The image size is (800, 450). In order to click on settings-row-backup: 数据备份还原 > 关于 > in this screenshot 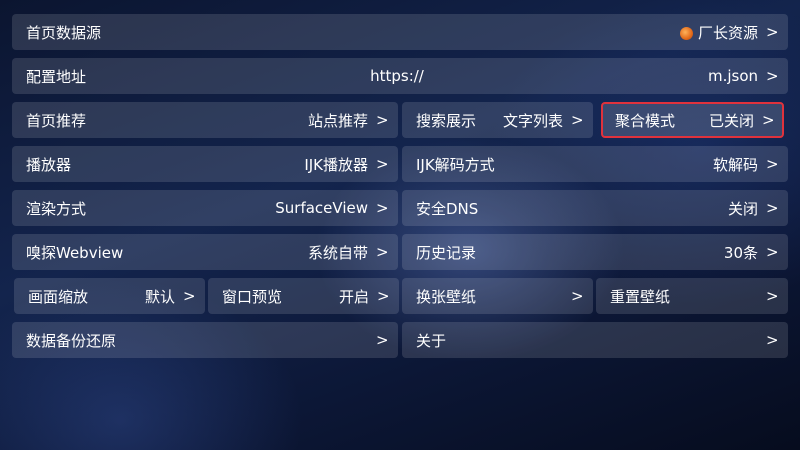, I will do `click(400, 340)`.